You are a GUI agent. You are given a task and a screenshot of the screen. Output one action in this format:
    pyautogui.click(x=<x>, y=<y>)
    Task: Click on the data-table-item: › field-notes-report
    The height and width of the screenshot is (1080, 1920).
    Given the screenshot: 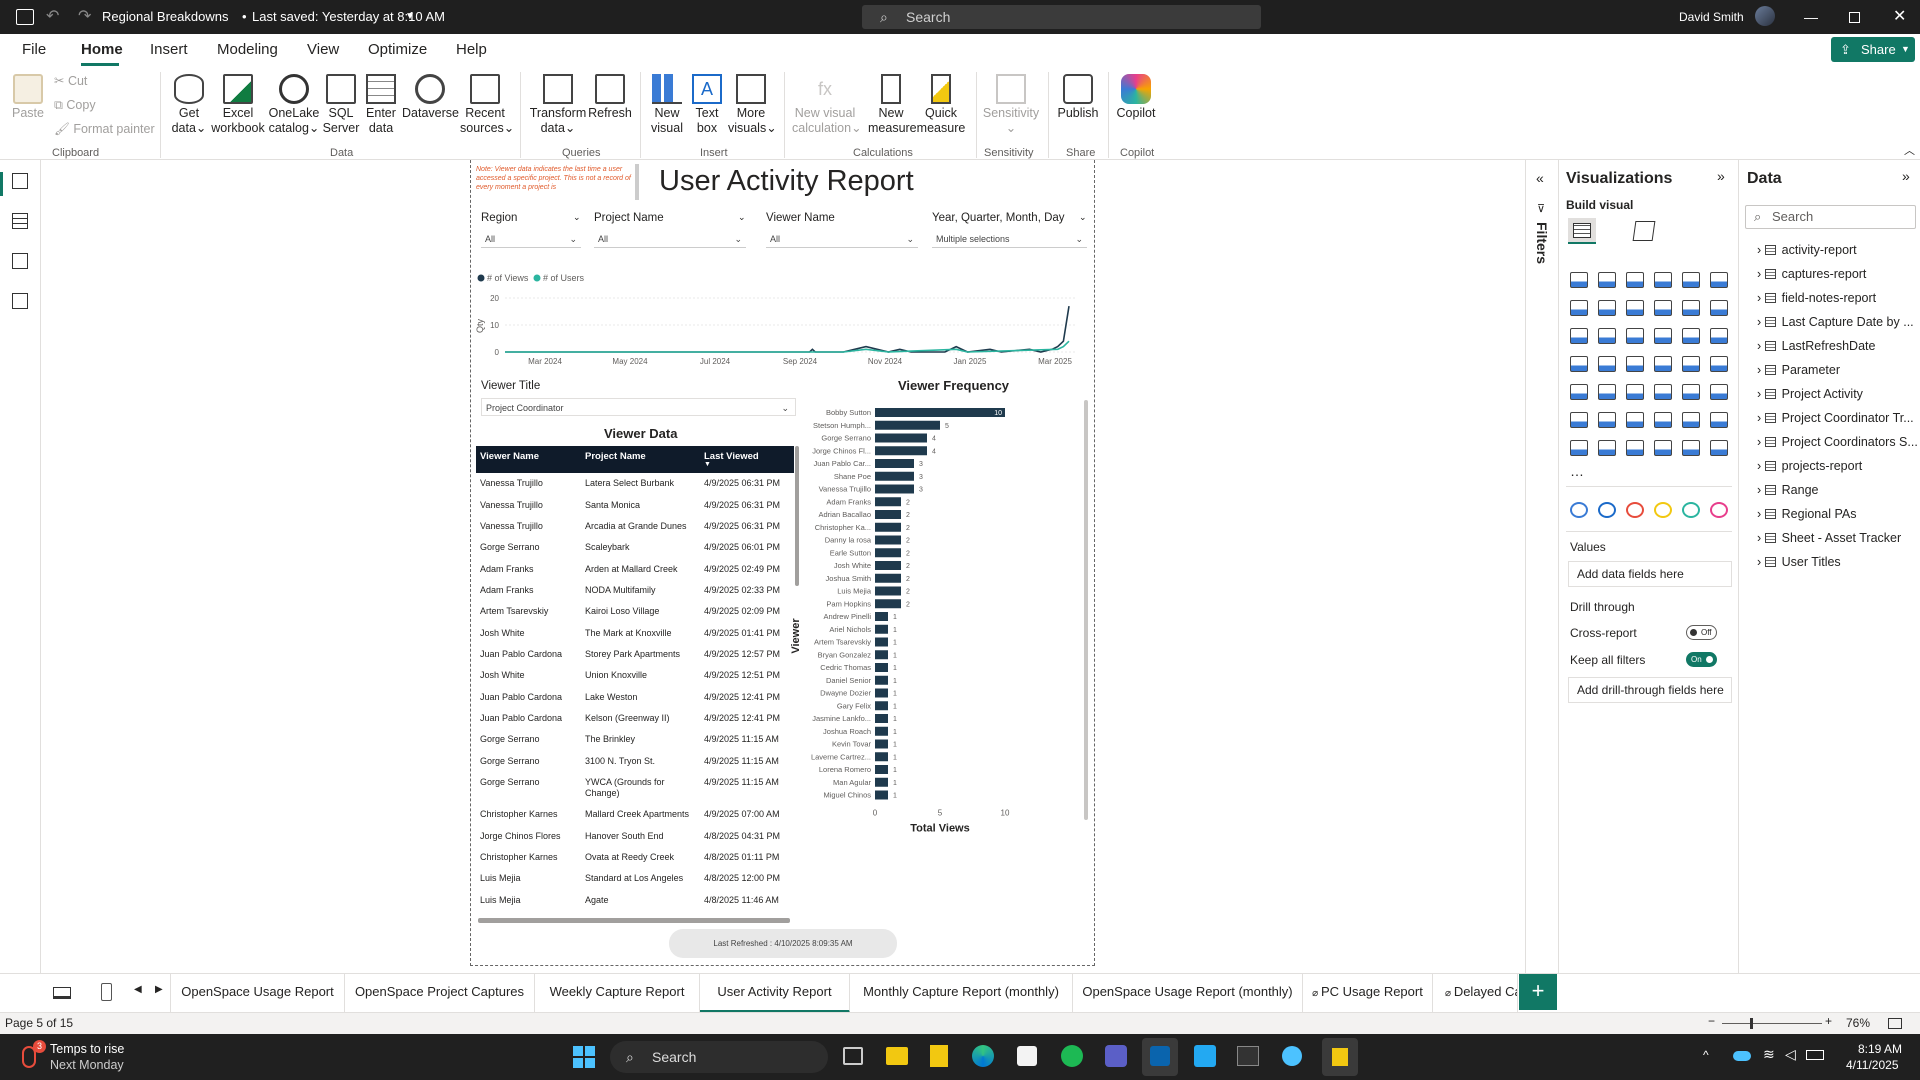 What is the action you would take?
    pyautogui.click(x=1816, y=298)
    